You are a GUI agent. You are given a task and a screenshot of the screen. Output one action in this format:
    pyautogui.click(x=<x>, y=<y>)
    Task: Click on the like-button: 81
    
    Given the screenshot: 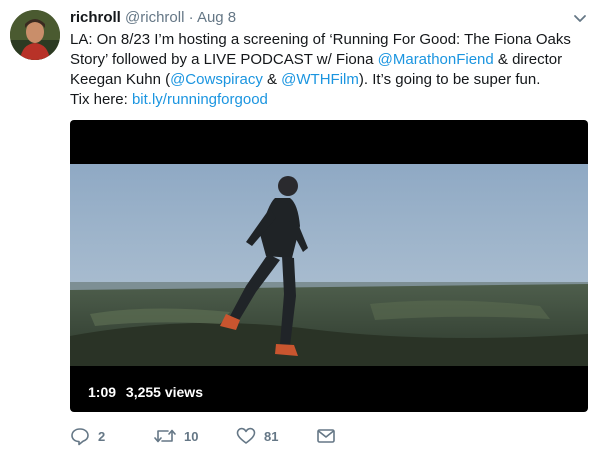 What is the action you would take?
    pyautogui.click(x=257, y=436)
    